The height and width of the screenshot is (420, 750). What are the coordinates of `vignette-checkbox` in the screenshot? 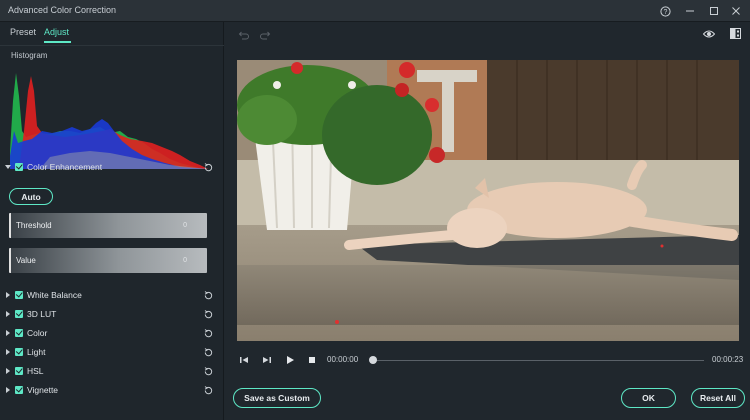 It's located at (19, 390).